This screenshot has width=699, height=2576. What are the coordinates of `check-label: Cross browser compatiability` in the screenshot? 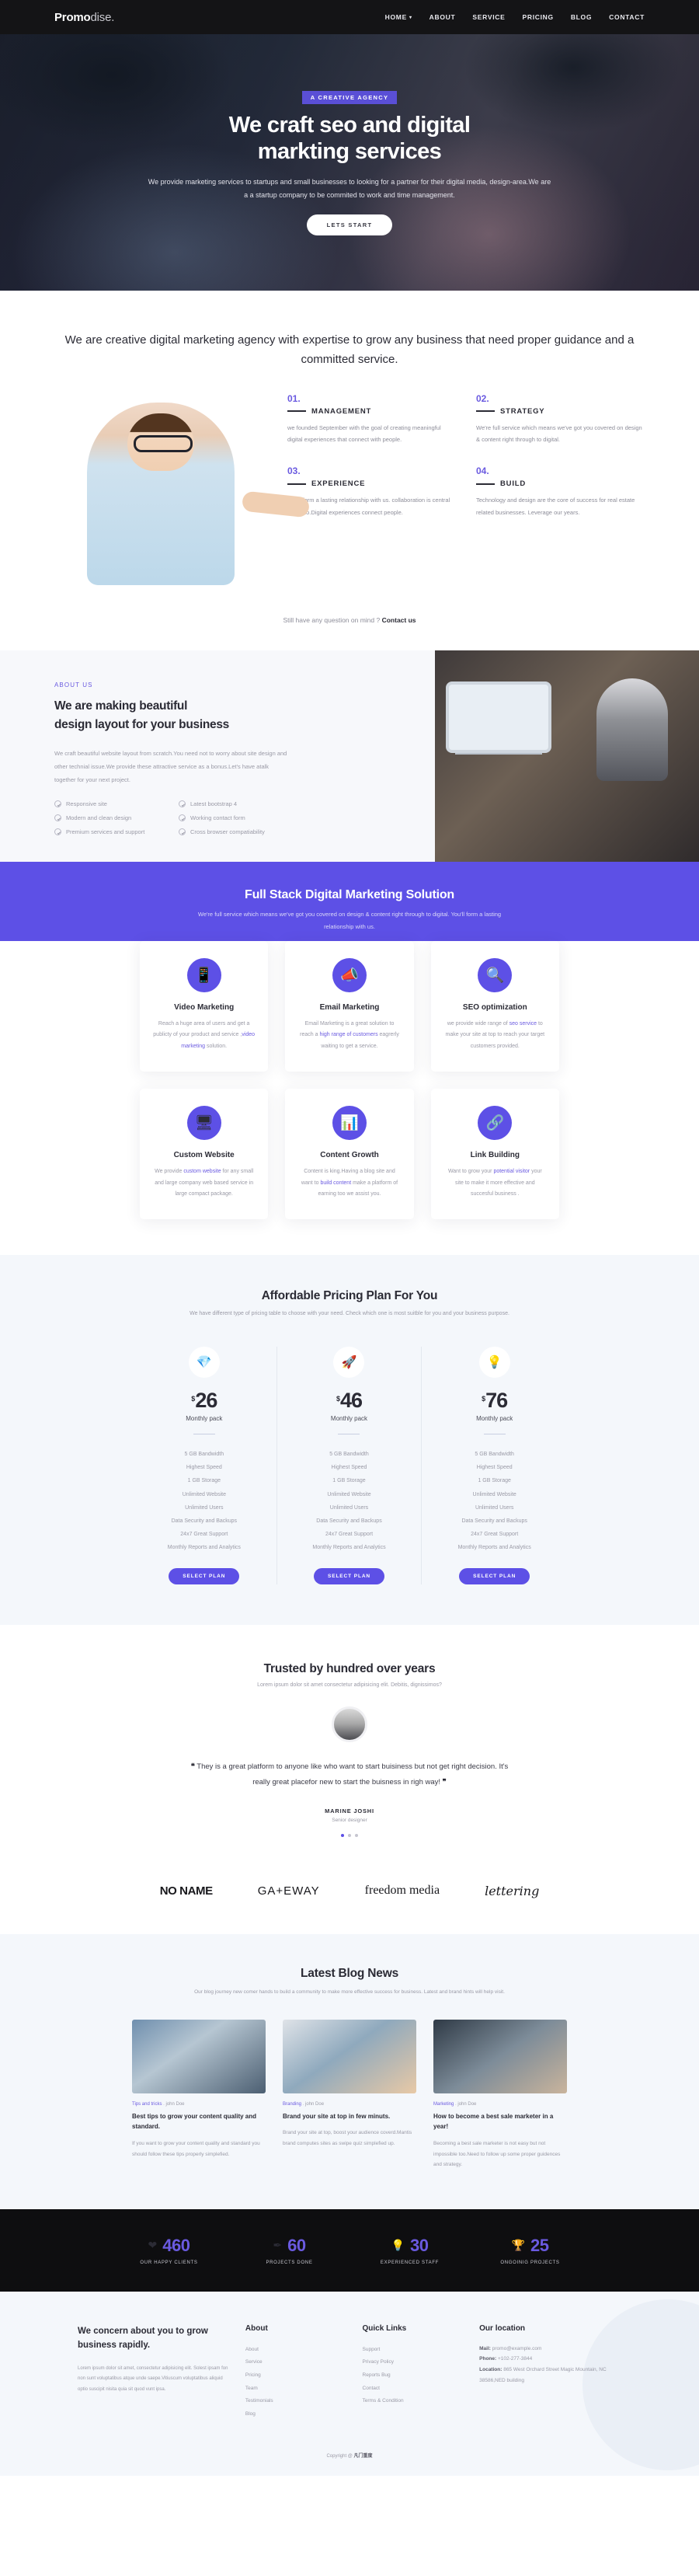 It's located at (227, 832).